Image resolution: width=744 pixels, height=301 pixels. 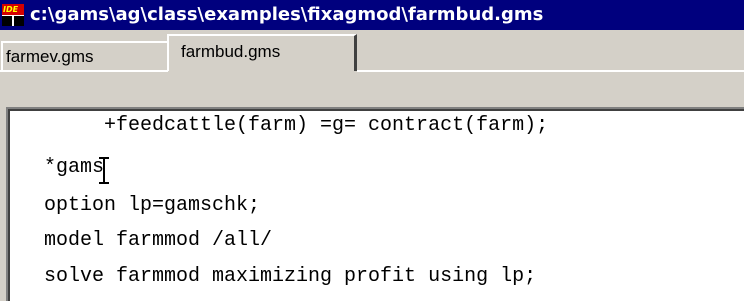 I want to click on code-line: *gams, so click(x=74, y=168).